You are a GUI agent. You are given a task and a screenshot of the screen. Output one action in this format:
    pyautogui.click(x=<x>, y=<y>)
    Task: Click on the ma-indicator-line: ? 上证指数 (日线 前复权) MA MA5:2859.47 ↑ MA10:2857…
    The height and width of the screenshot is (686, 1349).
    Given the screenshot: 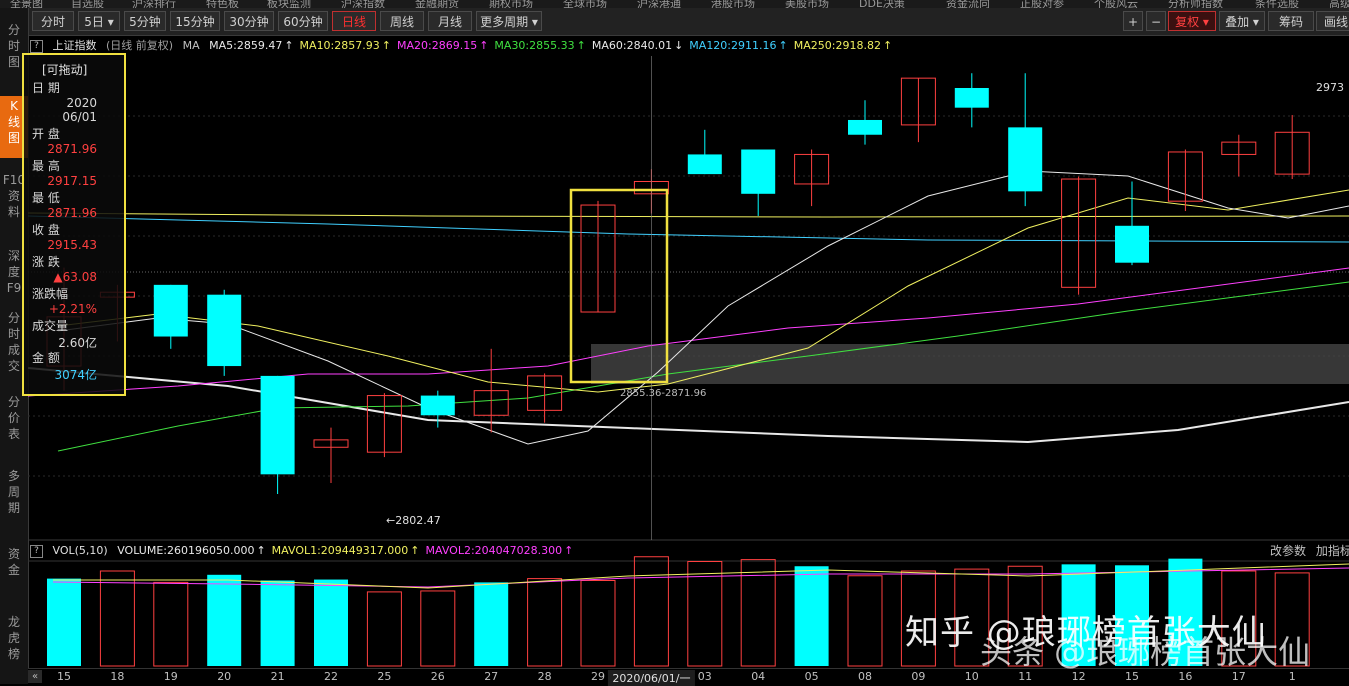 What is the action you would take?
    pyautogui.click(x=464, y=46)
    